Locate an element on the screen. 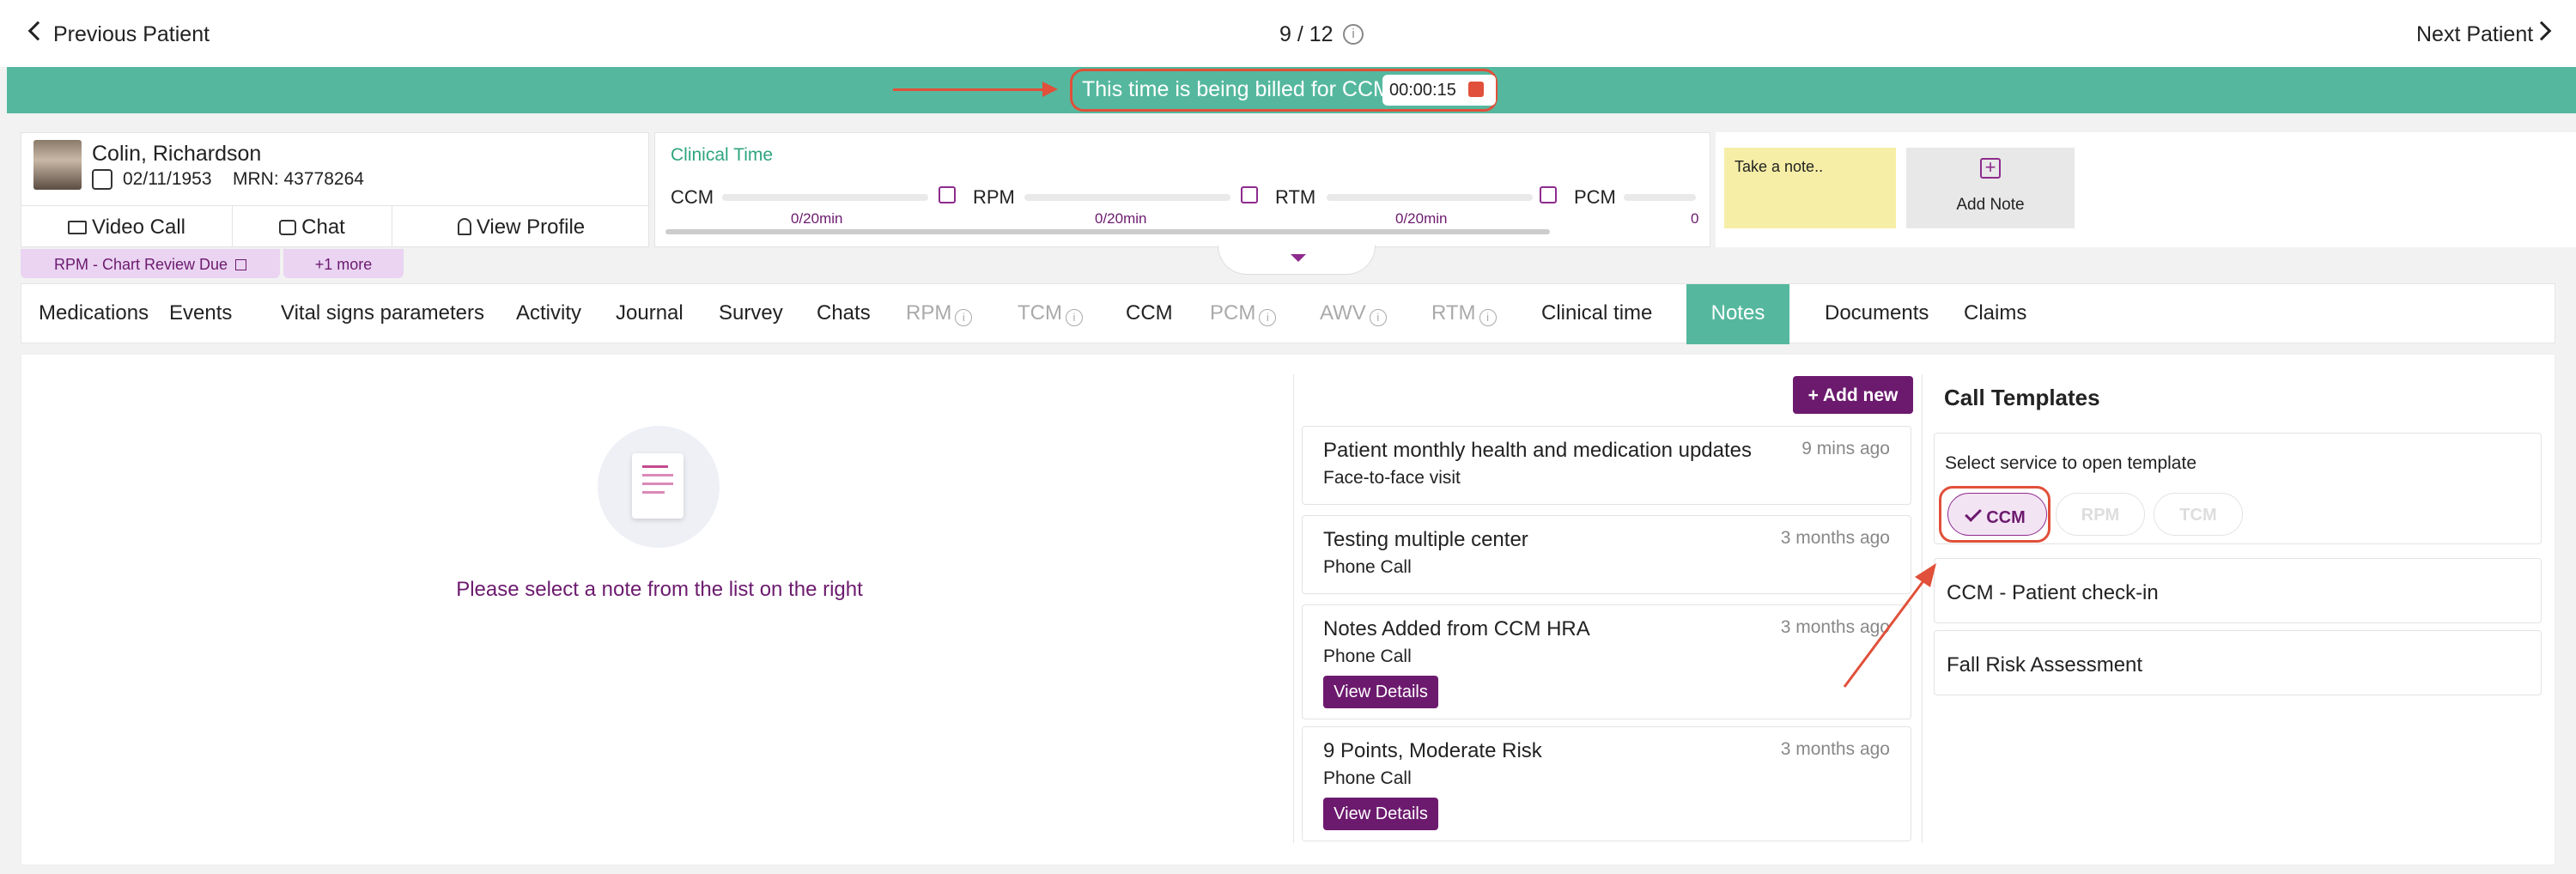 Image resolution: width=2576 pixels, height=874 pixels. tab-documents: Documents is located at coordinates (1877, 314).